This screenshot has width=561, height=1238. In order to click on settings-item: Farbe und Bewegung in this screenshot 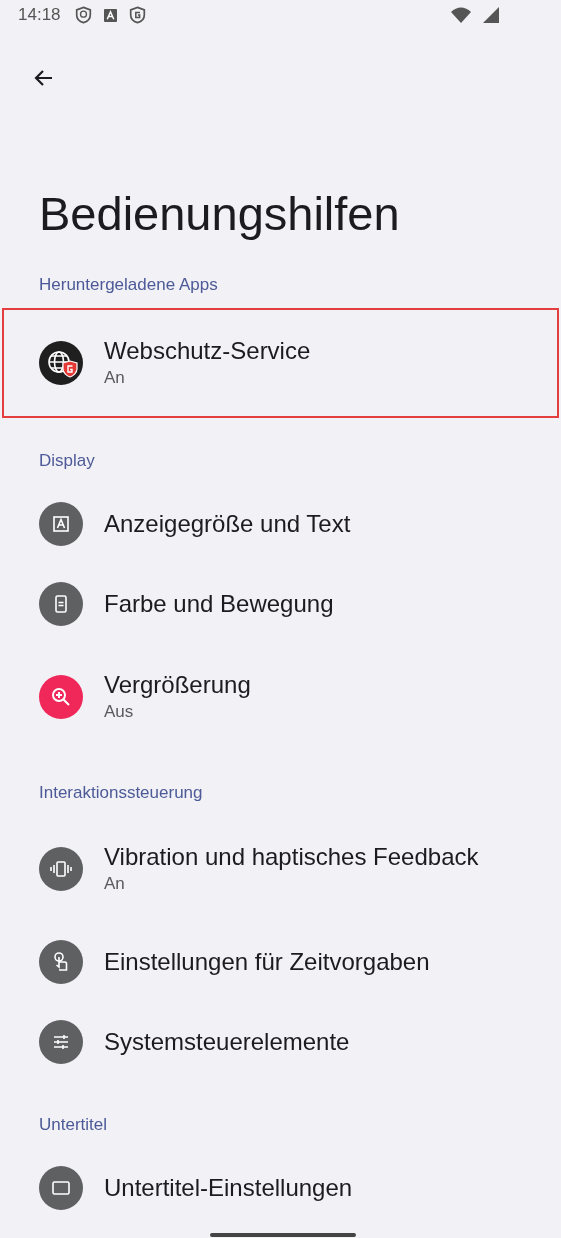, I will do `click(280, 604)`.